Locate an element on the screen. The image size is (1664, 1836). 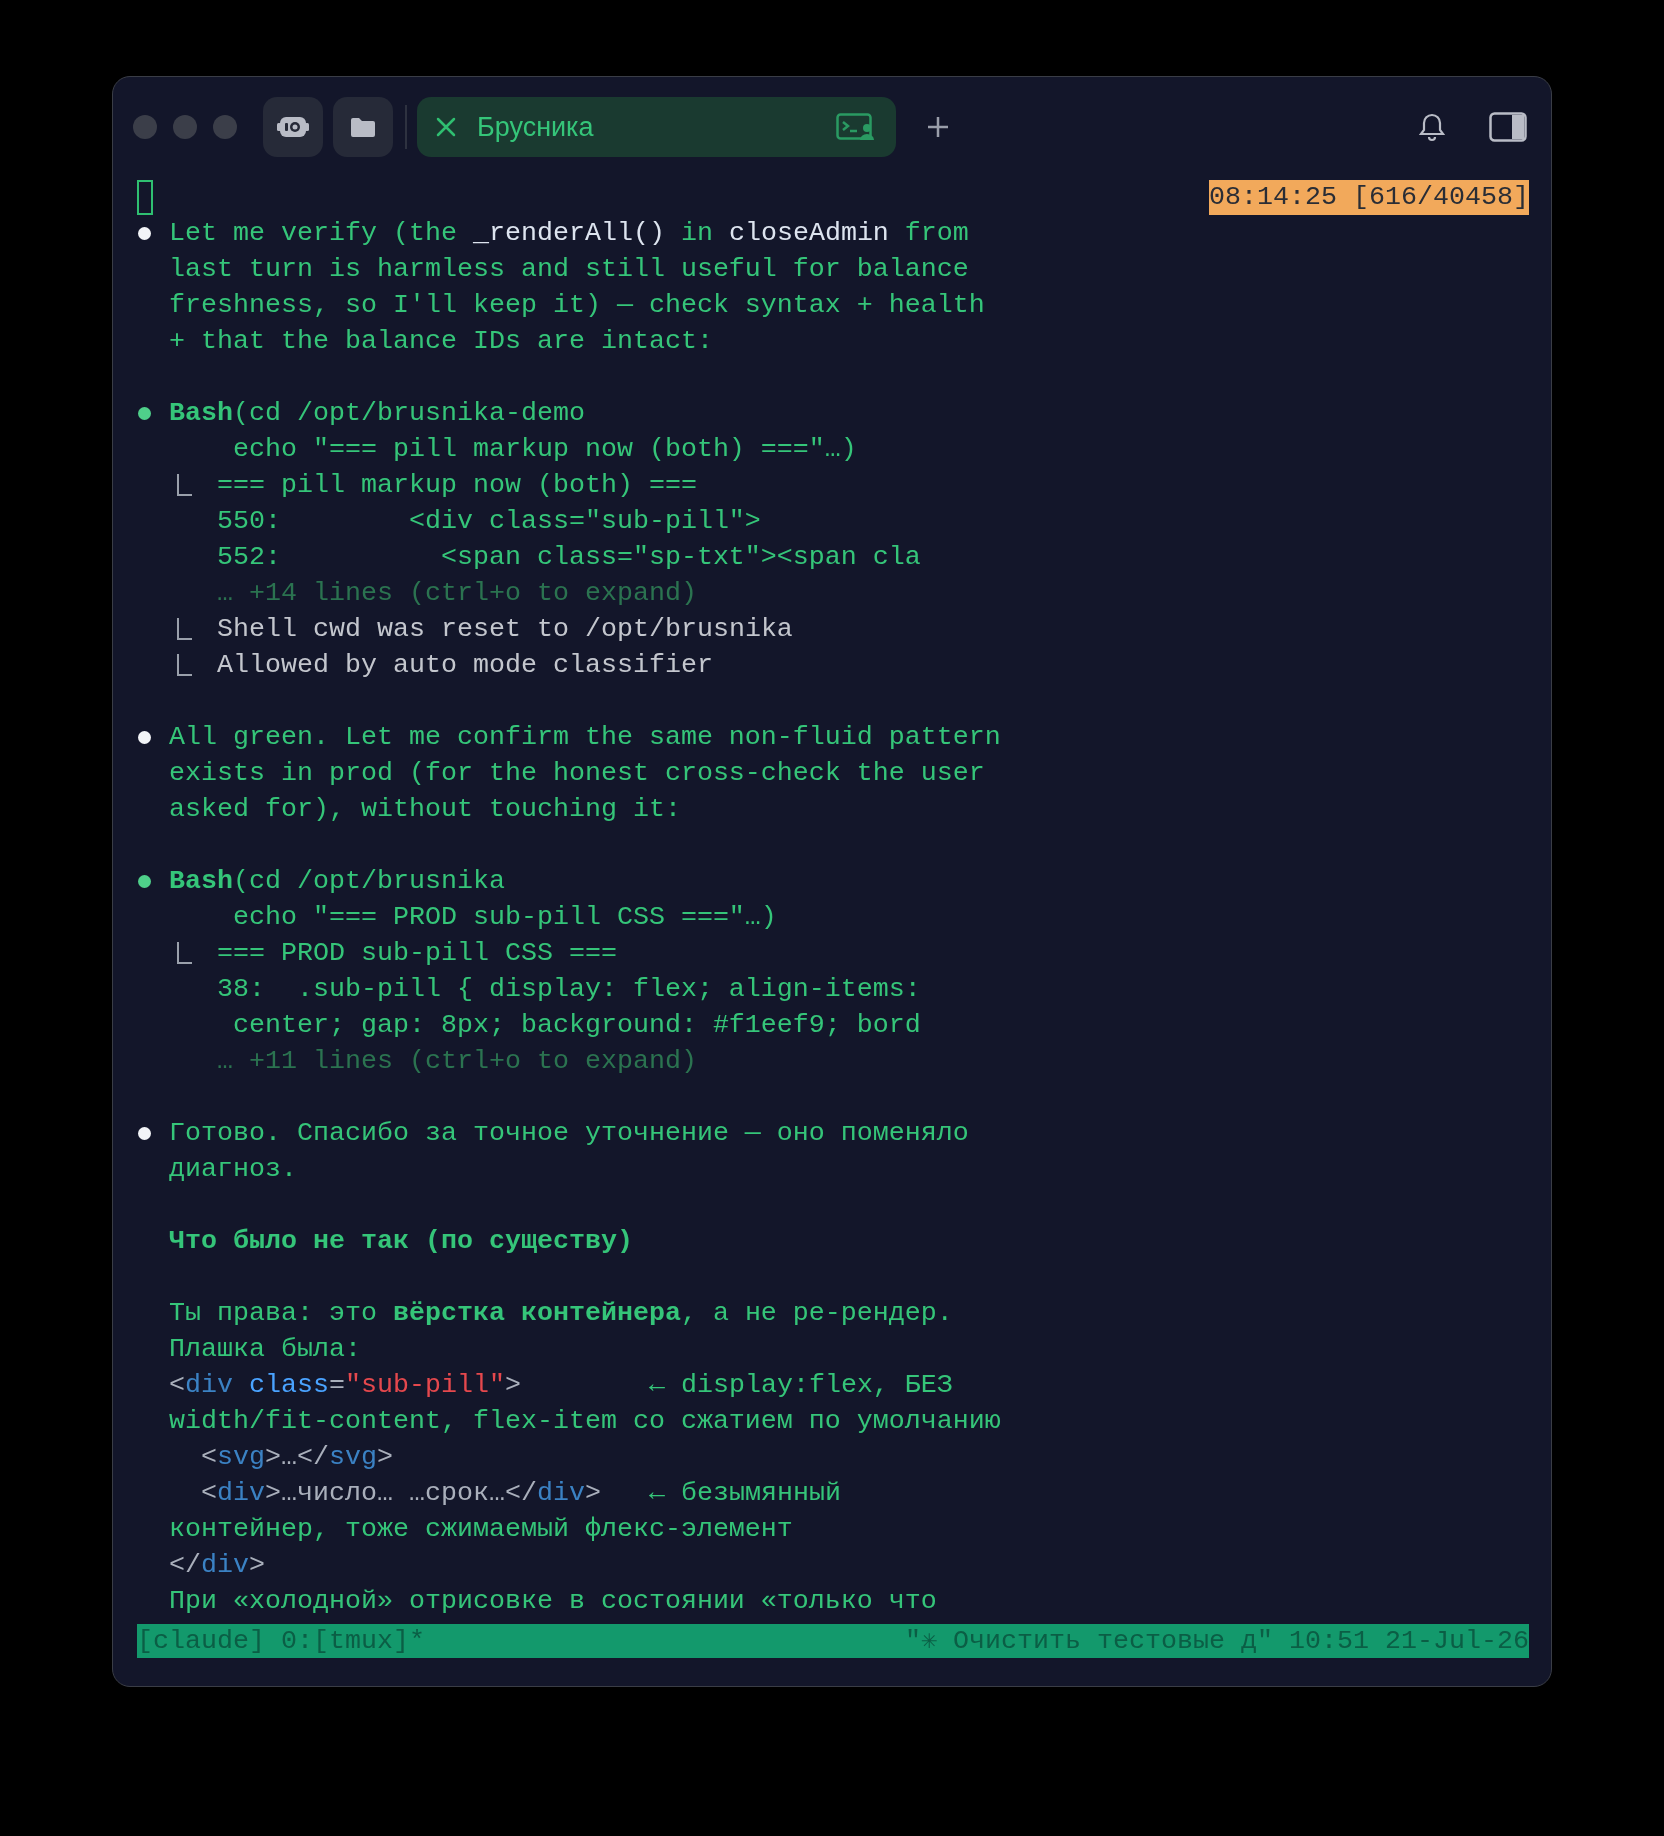
tool-call: Bash(cd /opt/brusnika-demo is located at coordinates (377, 413).